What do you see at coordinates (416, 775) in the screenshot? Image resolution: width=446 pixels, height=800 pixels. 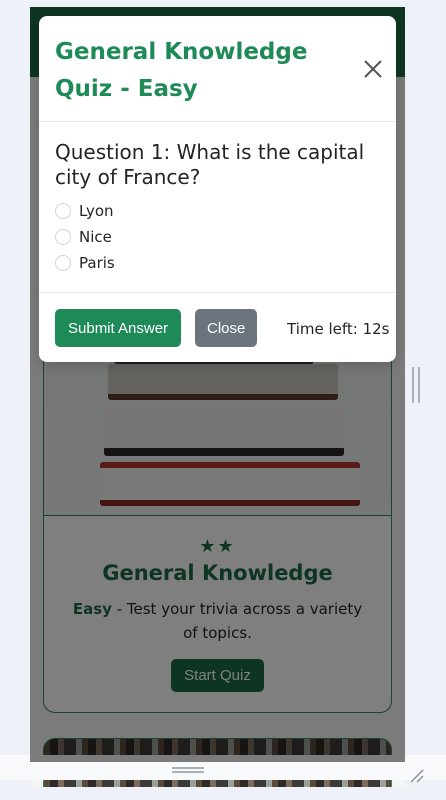 I see `resize-corner-icon` at bounding box center [416, 775].